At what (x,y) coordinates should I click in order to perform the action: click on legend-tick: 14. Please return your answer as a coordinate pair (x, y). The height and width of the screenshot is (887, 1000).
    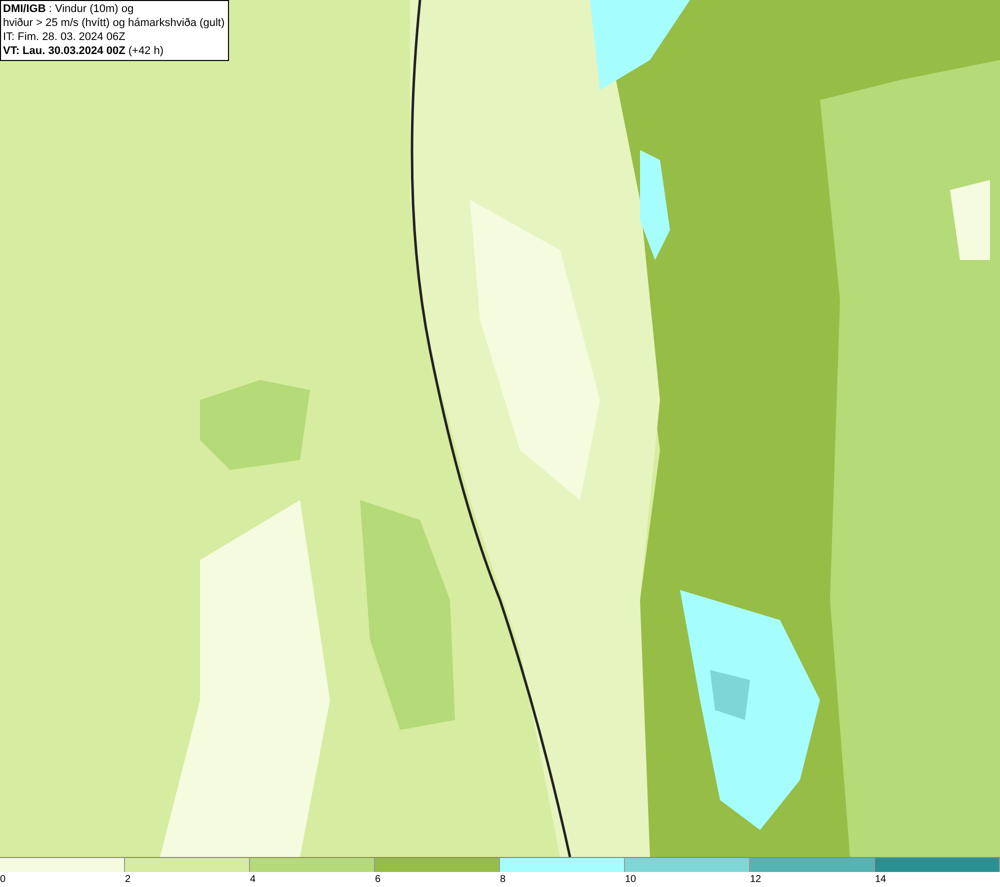
    Looking at the image, I should click on (880, 879).